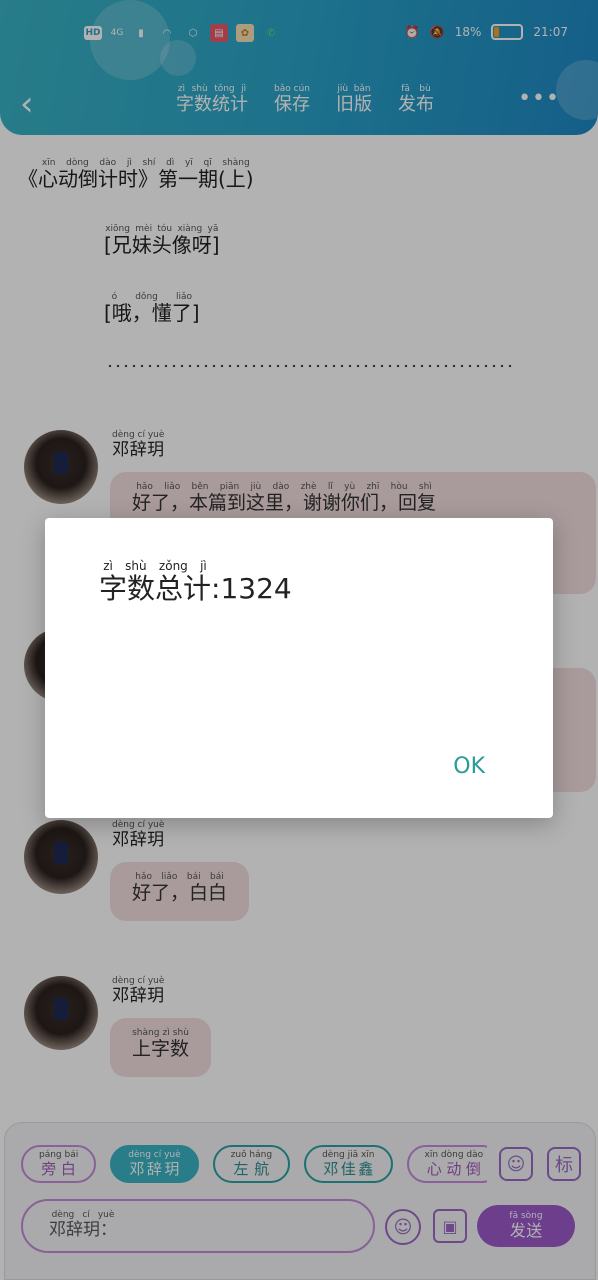  What do you see at coordinates (155, 566) in the screenshot?
I see `word-count-pinyin: zì shù zǒng jì` at bounding box center [155, 566].